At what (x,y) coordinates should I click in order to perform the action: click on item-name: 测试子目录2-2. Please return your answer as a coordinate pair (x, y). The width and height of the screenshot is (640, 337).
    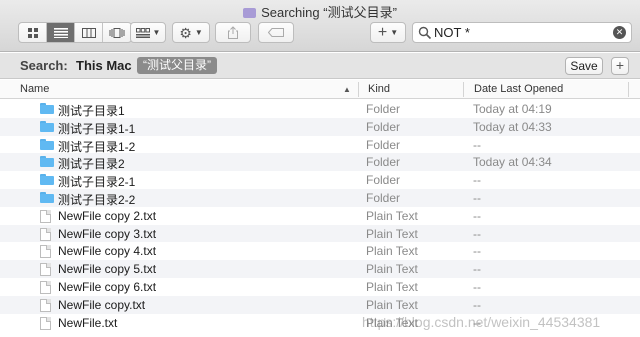
    Looking at the image, I should click on (97, 199).